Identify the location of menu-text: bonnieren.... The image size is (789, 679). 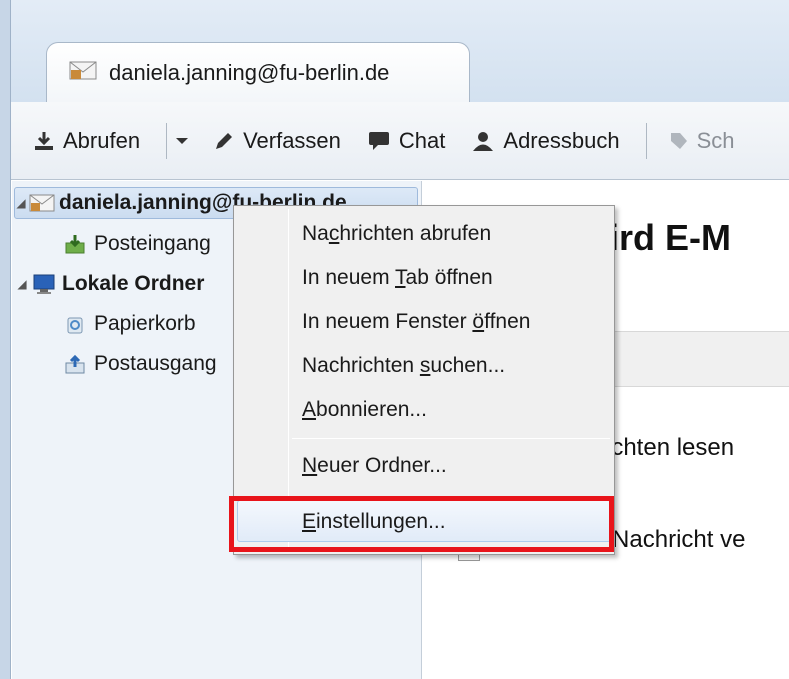
(371, 409).